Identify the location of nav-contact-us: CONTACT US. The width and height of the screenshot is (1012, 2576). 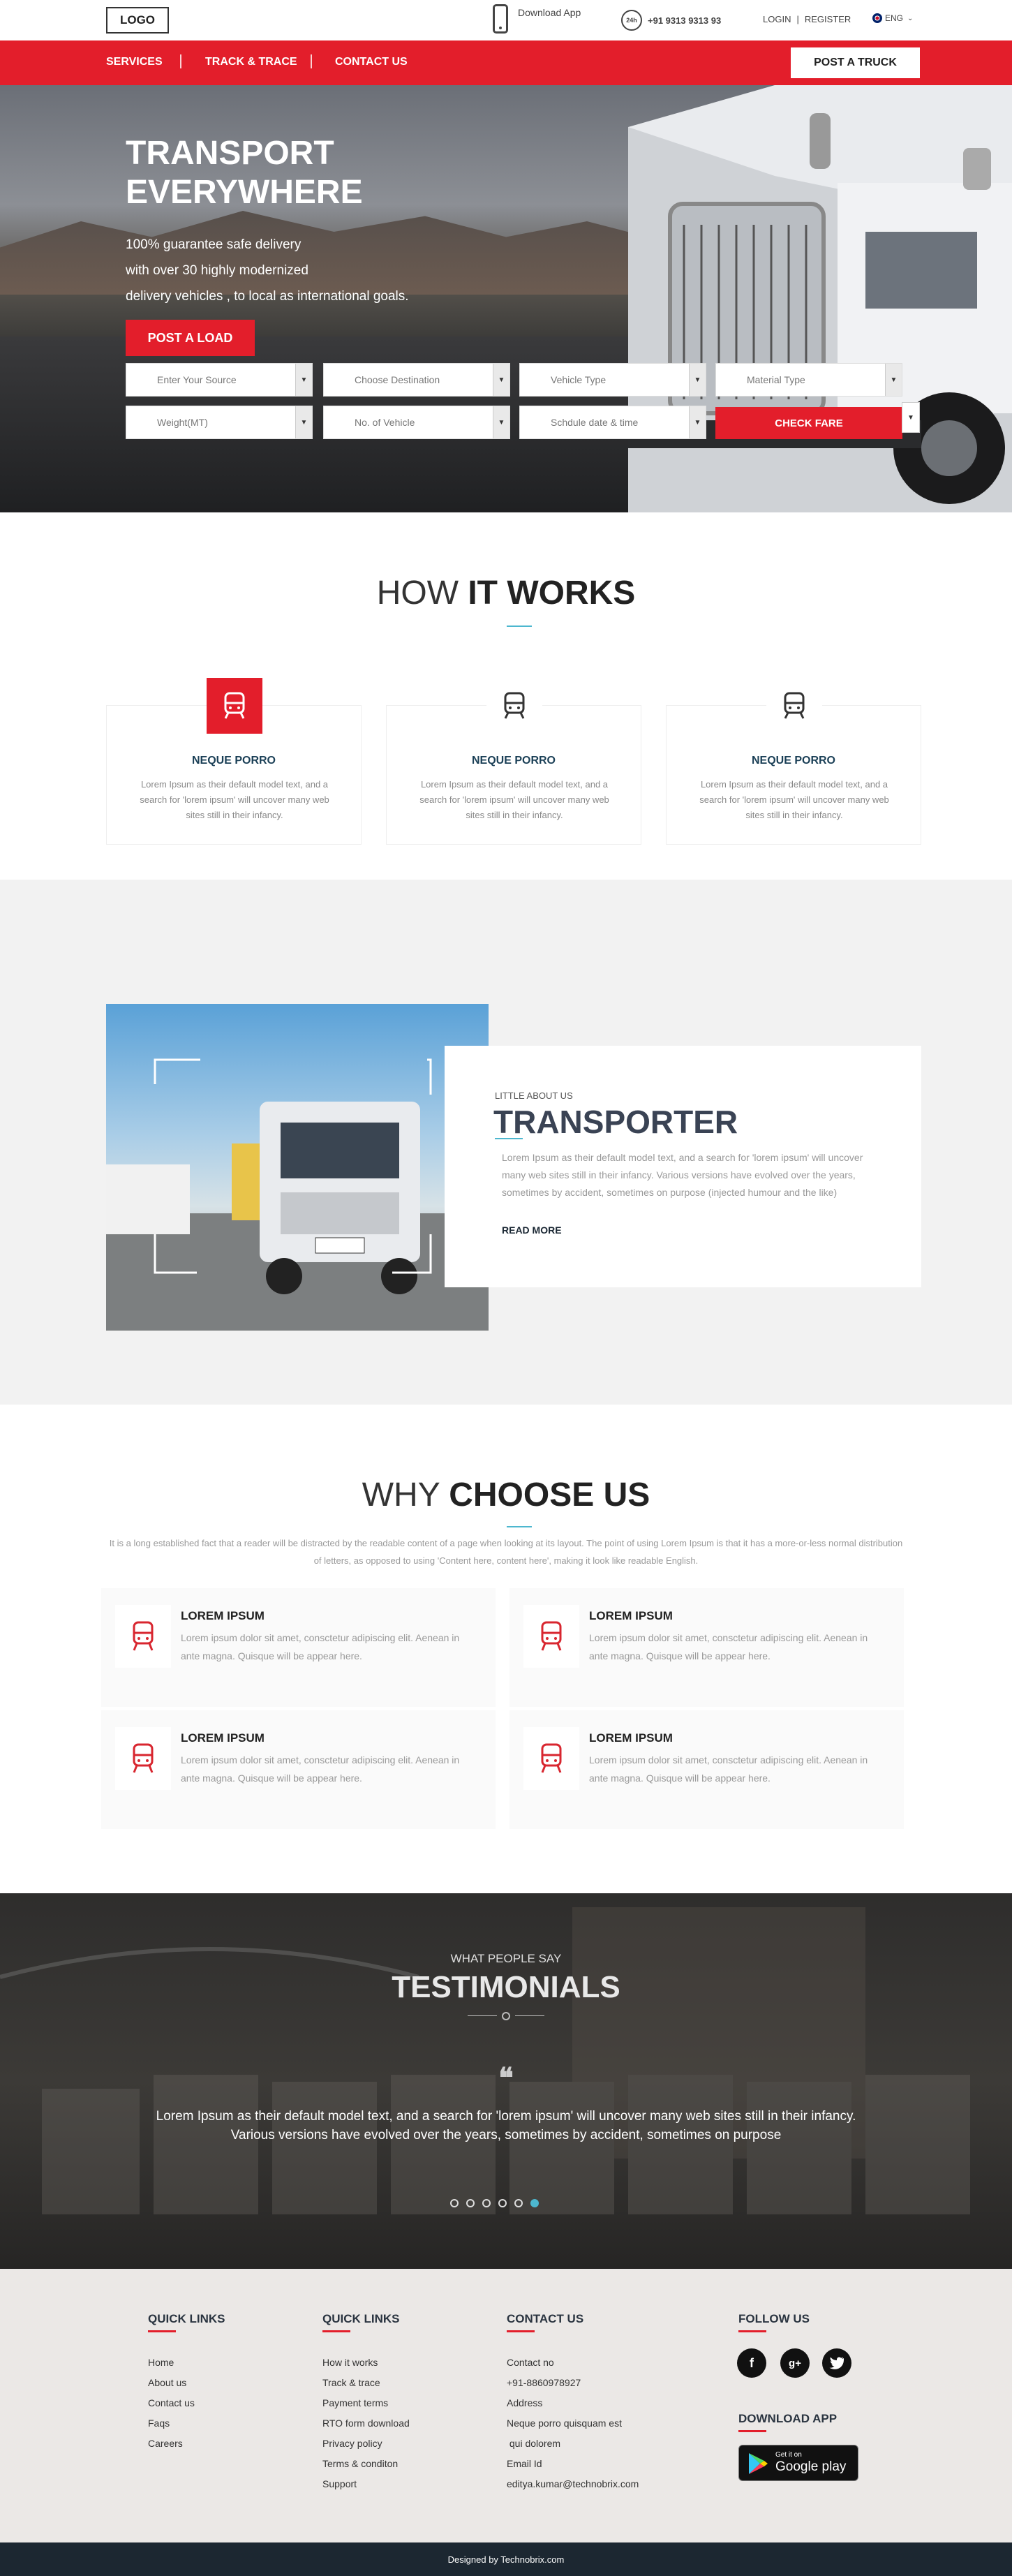
(371, 62).